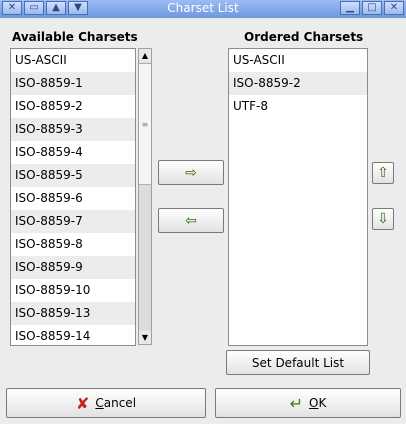 The width and height of the screenshot is (406, 424). Describe the element at coordinates (298, 362) in the screenshot. I see `set-default-list-button: Set Default List` at that location.